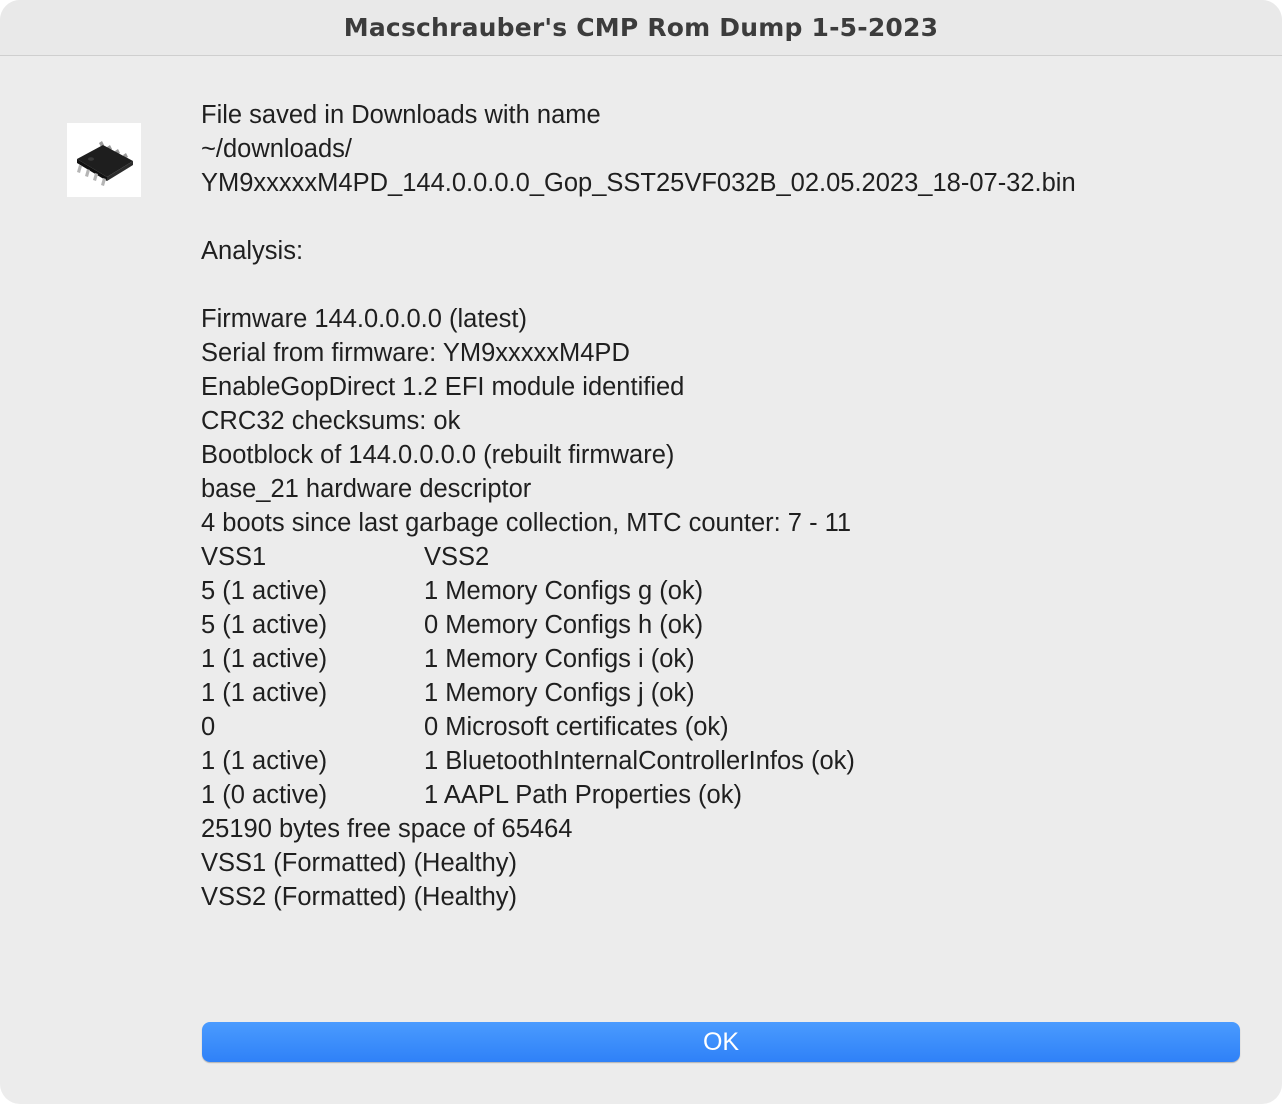  What do you see at coordinates (359, 897) in the screenshot?
I see `vss2-status-line: VSS2 (Formatted) (Healthy)` at bounding box center [359, 897].